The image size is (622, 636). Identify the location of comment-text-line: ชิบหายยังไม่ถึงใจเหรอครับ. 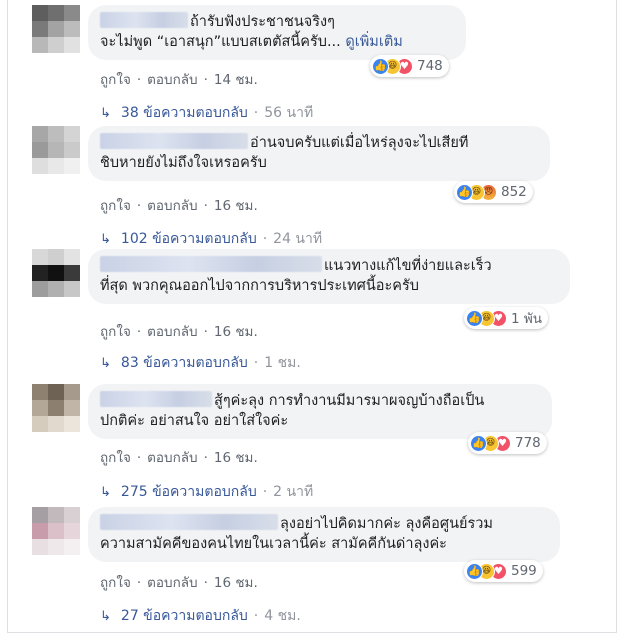
(183, 163).